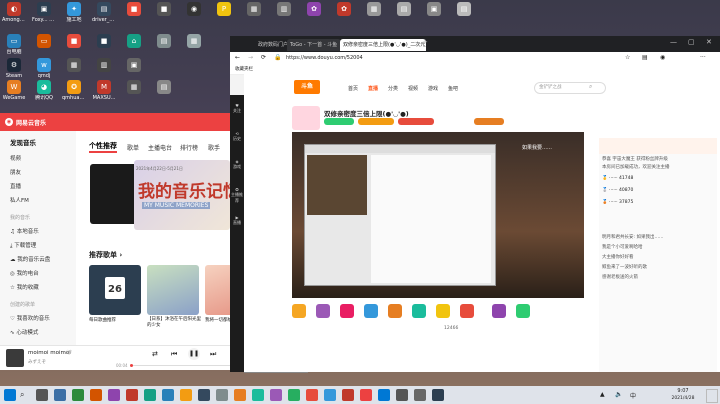  I want to click on desktop-shortcut: ▥, so click(104, 65).